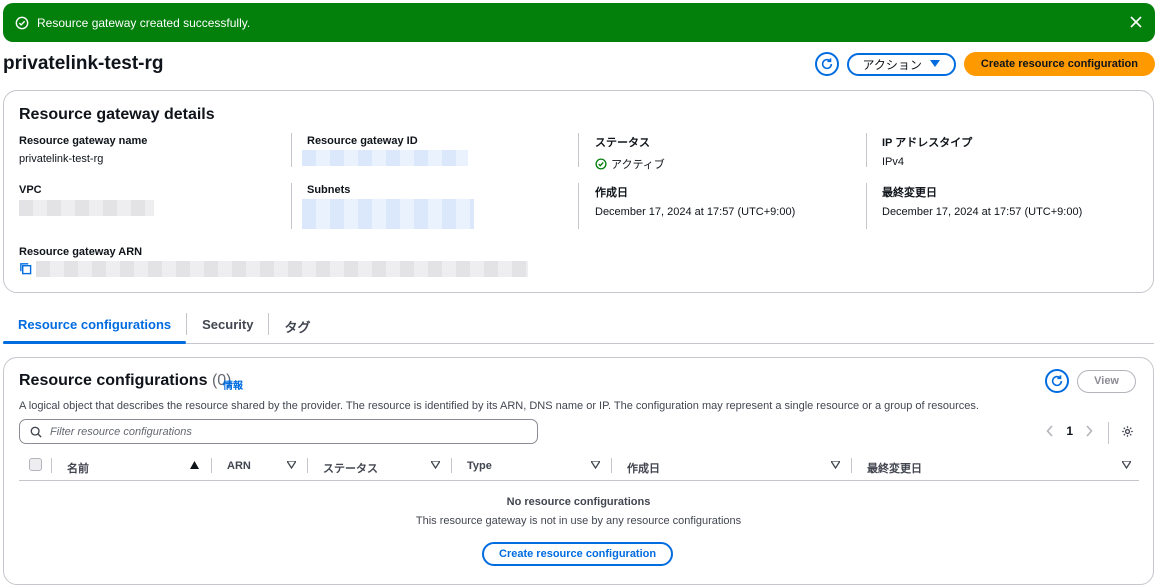 This screenshot has height=587, width=1161. I want to click on column-header-name: 名前, so click(78, 468).